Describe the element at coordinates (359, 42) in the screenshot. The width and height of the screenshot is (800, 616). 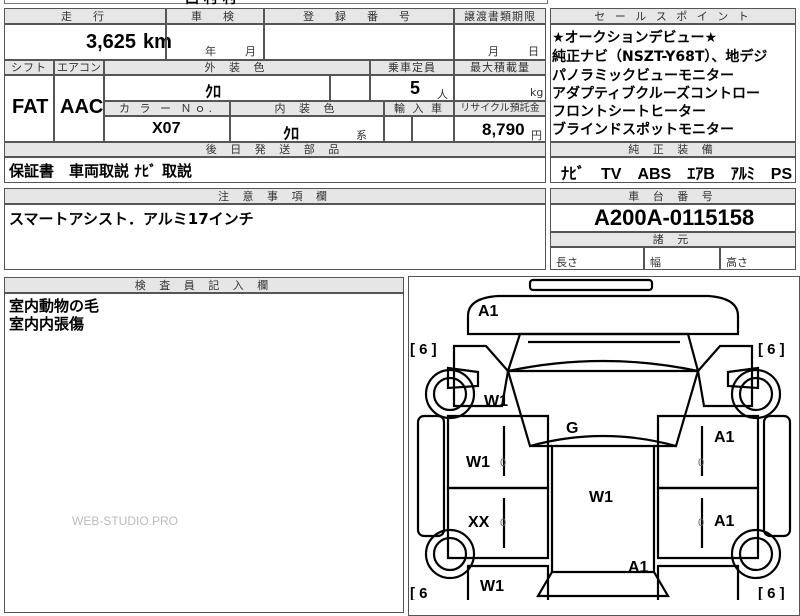
I see `registration-cell` at that location.